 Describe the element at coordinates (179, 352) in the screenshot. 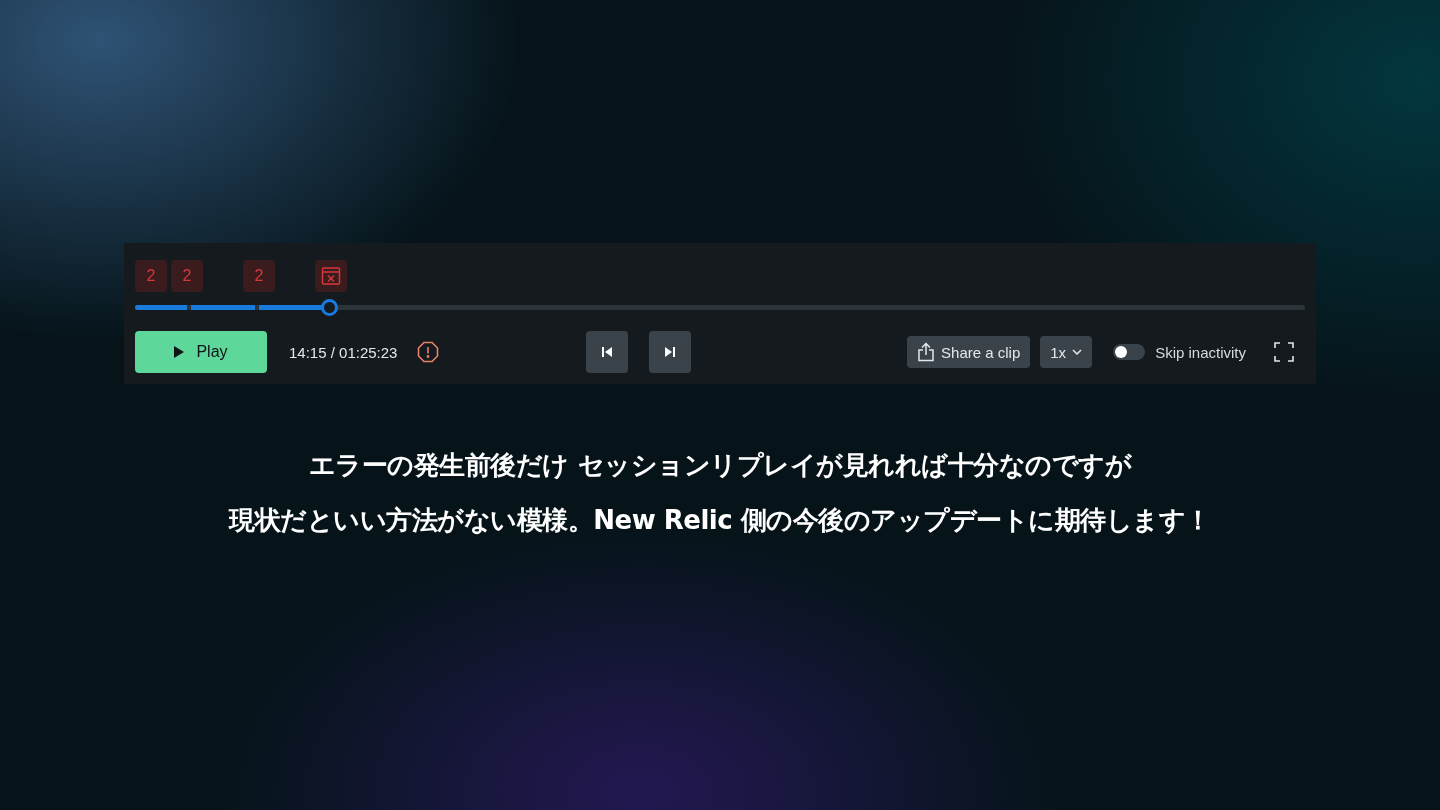

I see `play-icon` at that location.